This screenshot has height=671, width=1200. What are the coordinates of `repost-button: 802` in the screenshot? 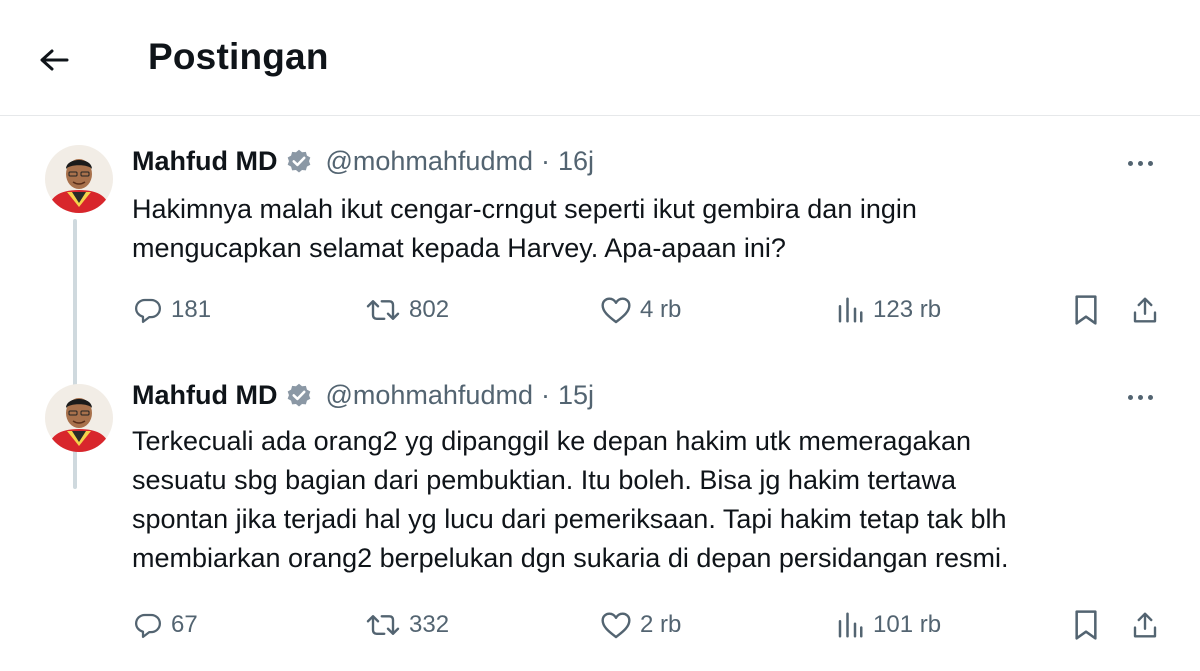 It's located at (407, 310).